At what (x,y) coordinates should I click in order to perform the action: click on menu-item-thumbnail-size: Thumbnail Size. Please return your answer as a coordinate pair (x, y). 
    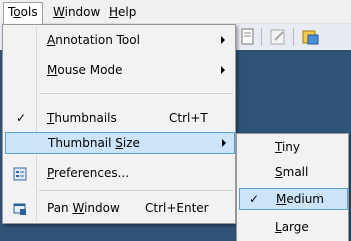
    Looking at the image, I should click on (120, 143).